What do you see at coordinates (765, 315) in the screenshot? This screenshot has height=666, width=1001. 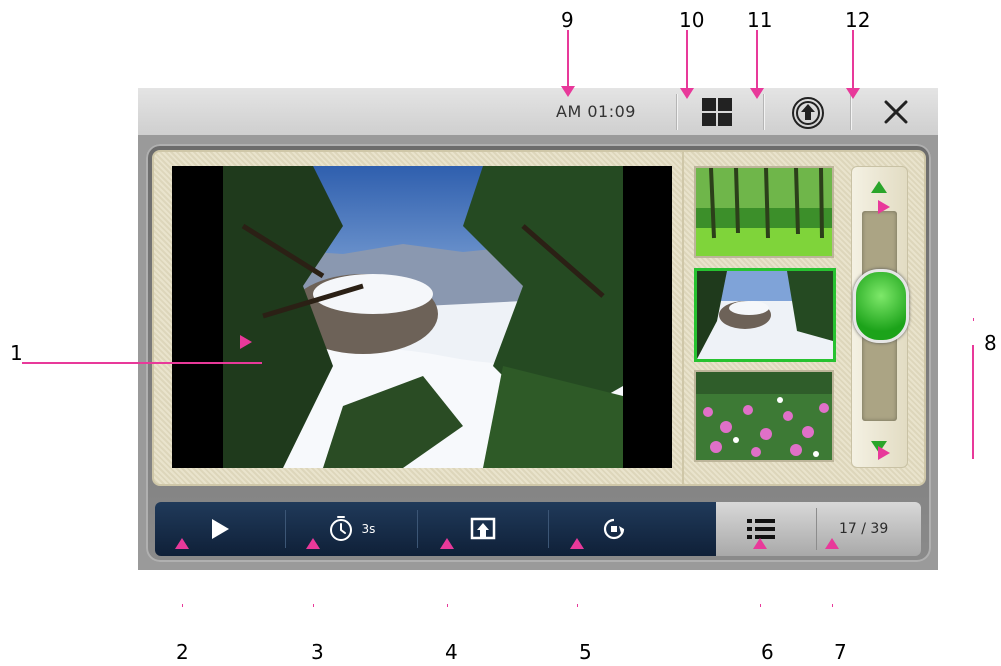 I see `thumbnail-snow-rock` at bounding box center [765, 315].